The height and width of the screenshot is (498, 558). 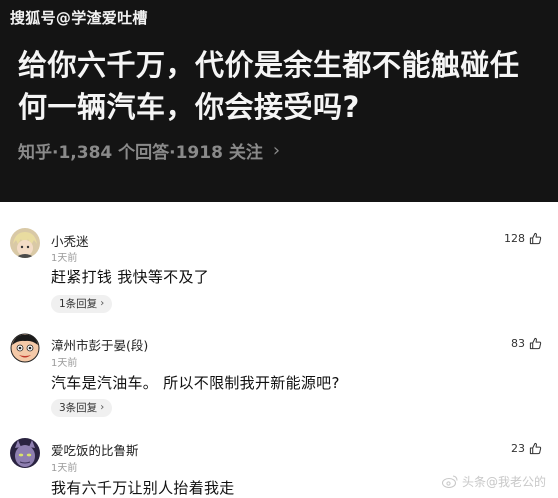 I want to click on comment-text: 我有六千万让别人抬着我走, so click(x=143, y=488).